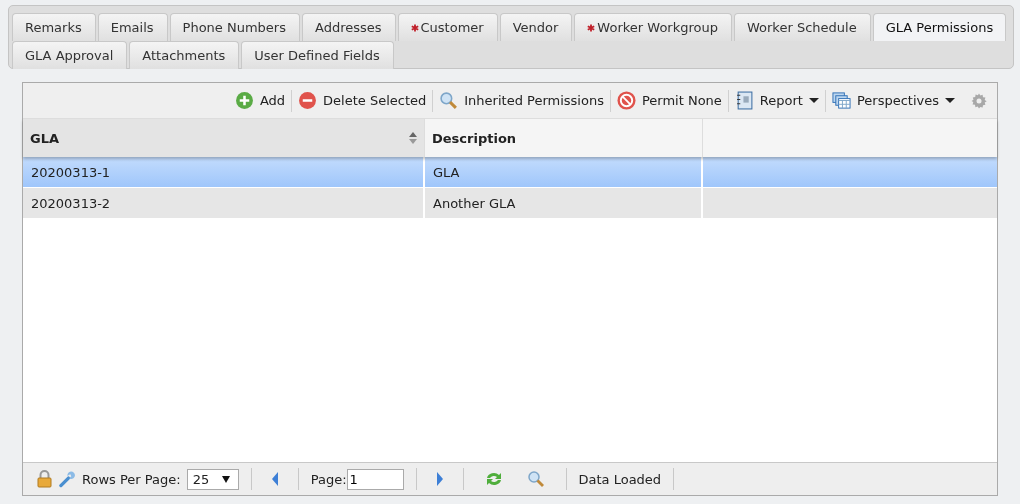 Image resolution: width=1020 pixels, height=504 pixels. What do you see at coordinates (510, 172) in the screenshot?
I see `table-row: 20200313-1 GLA` at bounding box center [510, 172].